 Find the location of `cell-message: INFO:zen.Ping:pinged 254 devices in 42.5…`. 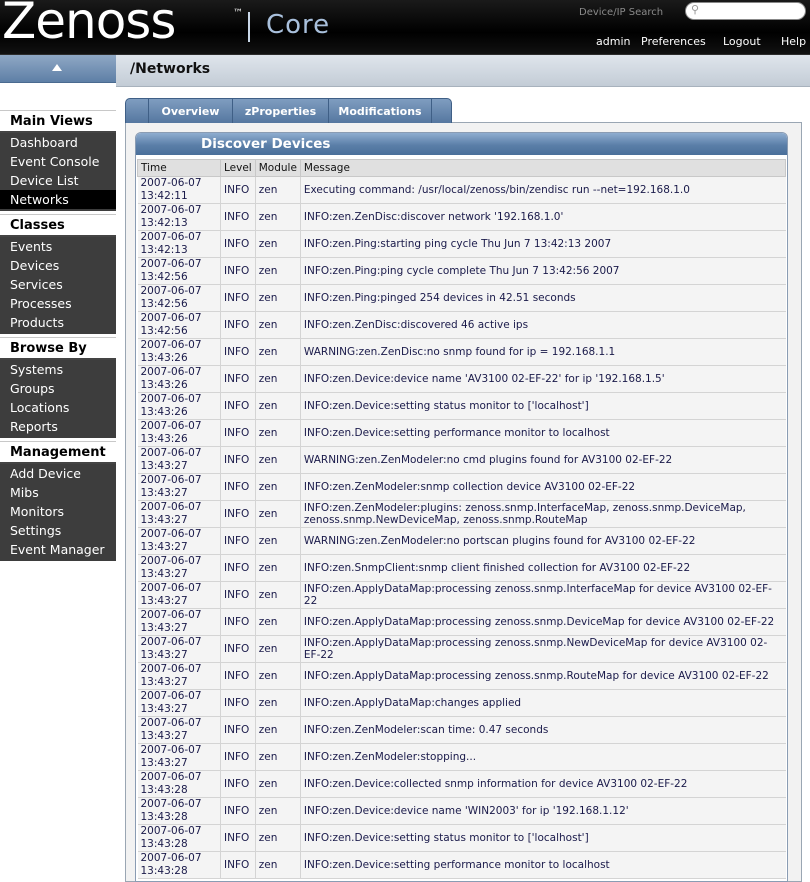

cell-message: INFO:zen.Ping:pinged 254 devices in 42.5… is located at coordinates (543, 298).